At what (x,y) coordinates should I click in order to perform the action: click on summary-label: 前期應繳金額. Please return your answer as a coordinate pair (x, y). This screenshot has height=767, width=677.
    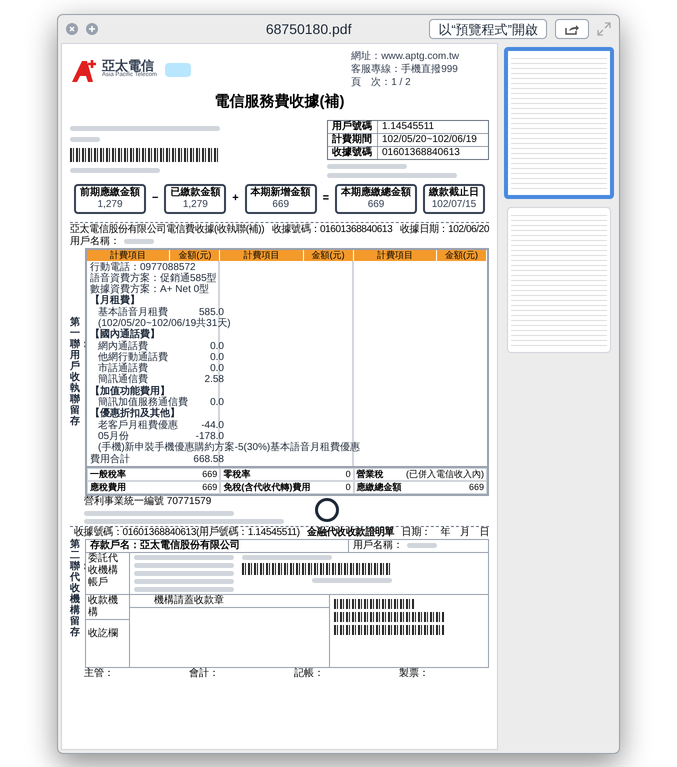
    Looking at the image, I should click on (110, 192).